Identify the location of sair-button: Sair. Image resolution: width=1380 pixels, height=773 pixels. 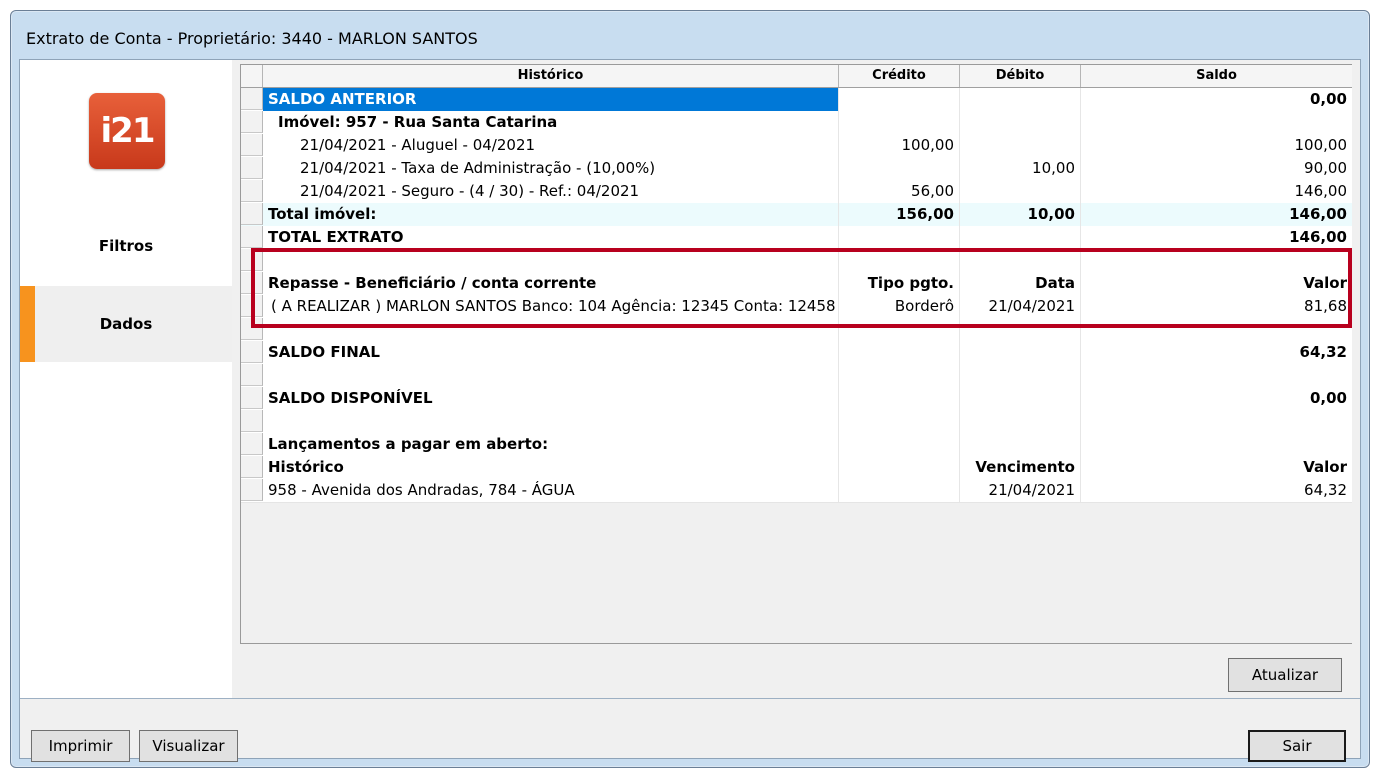
(1297, 746).